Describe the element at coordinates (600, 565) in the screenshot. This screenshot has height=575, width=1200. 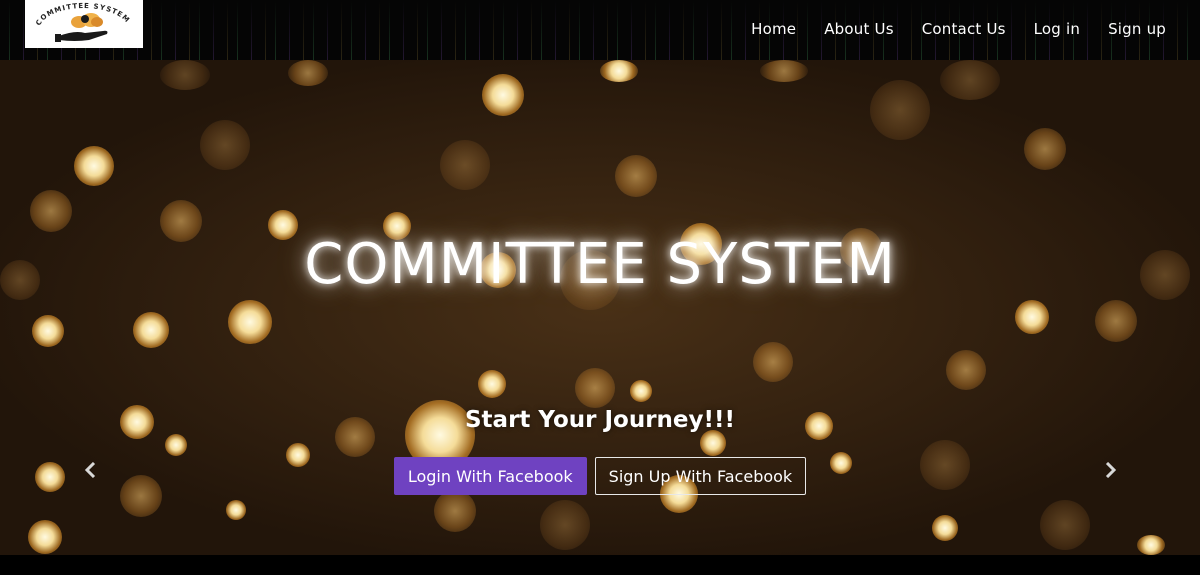
I see `page-bottom-strip` at that location.